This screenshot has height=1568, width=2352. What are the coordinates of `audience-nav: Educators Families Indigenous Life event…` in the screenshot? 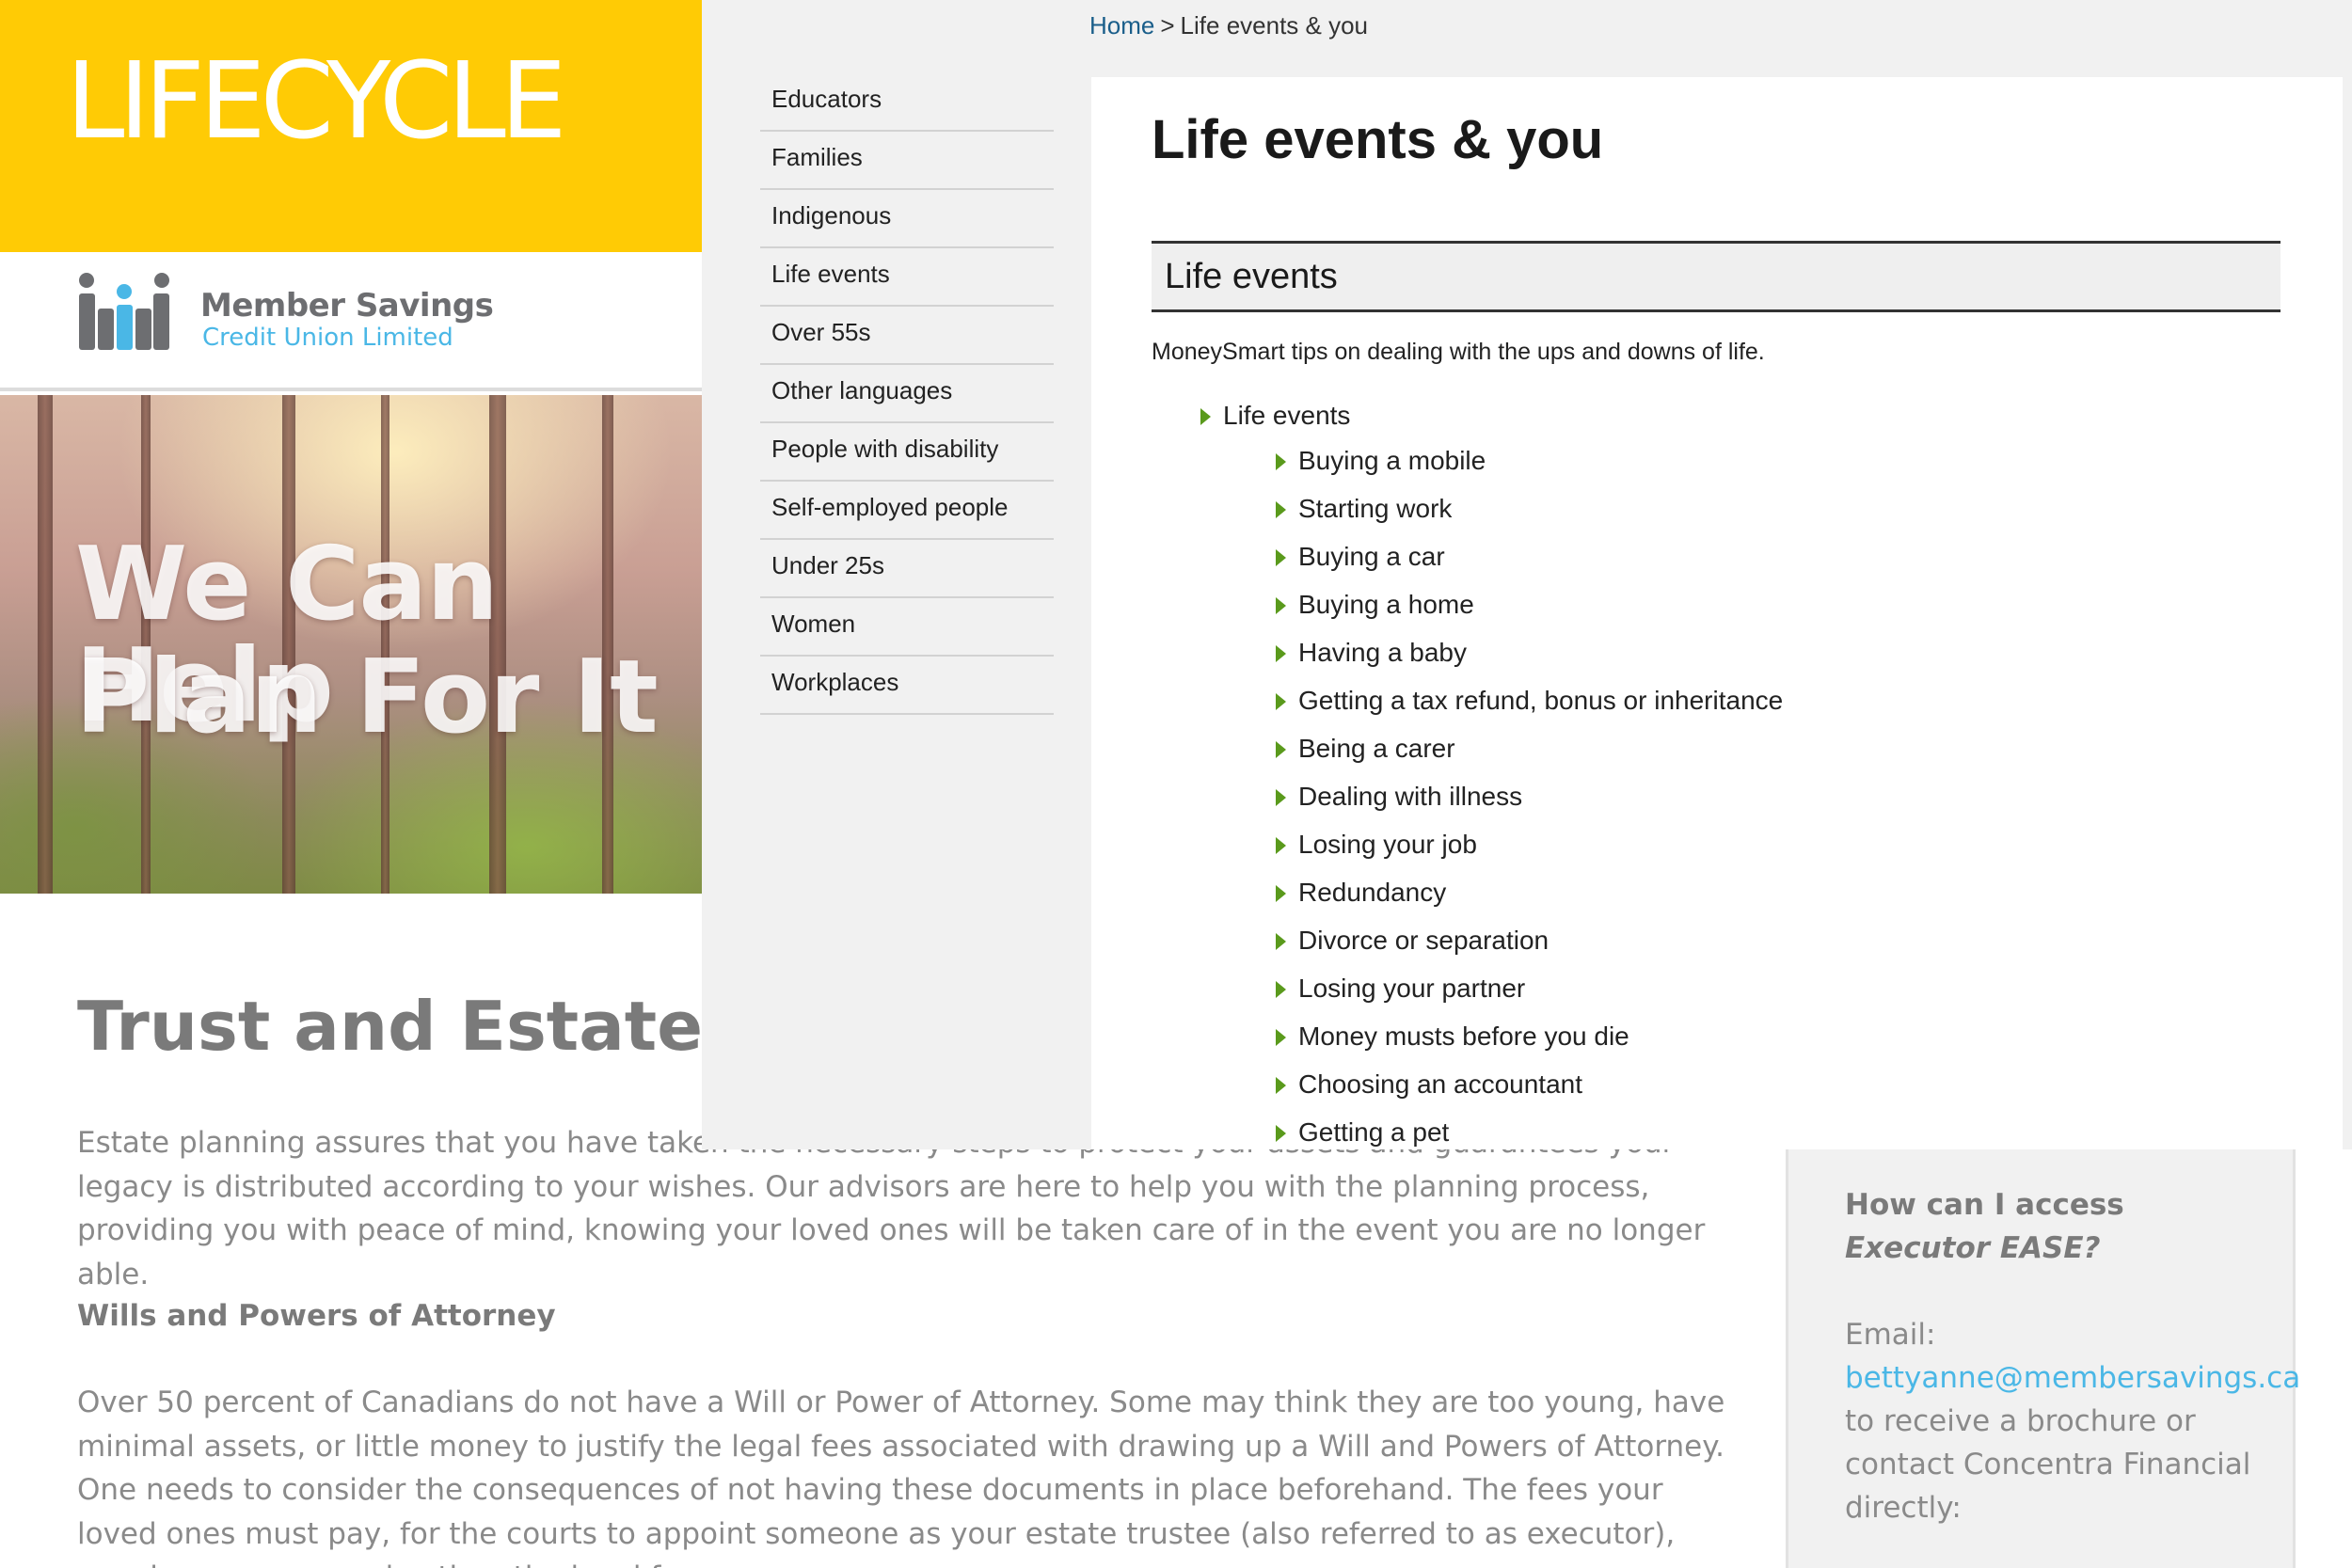 It's located at (907, 394).